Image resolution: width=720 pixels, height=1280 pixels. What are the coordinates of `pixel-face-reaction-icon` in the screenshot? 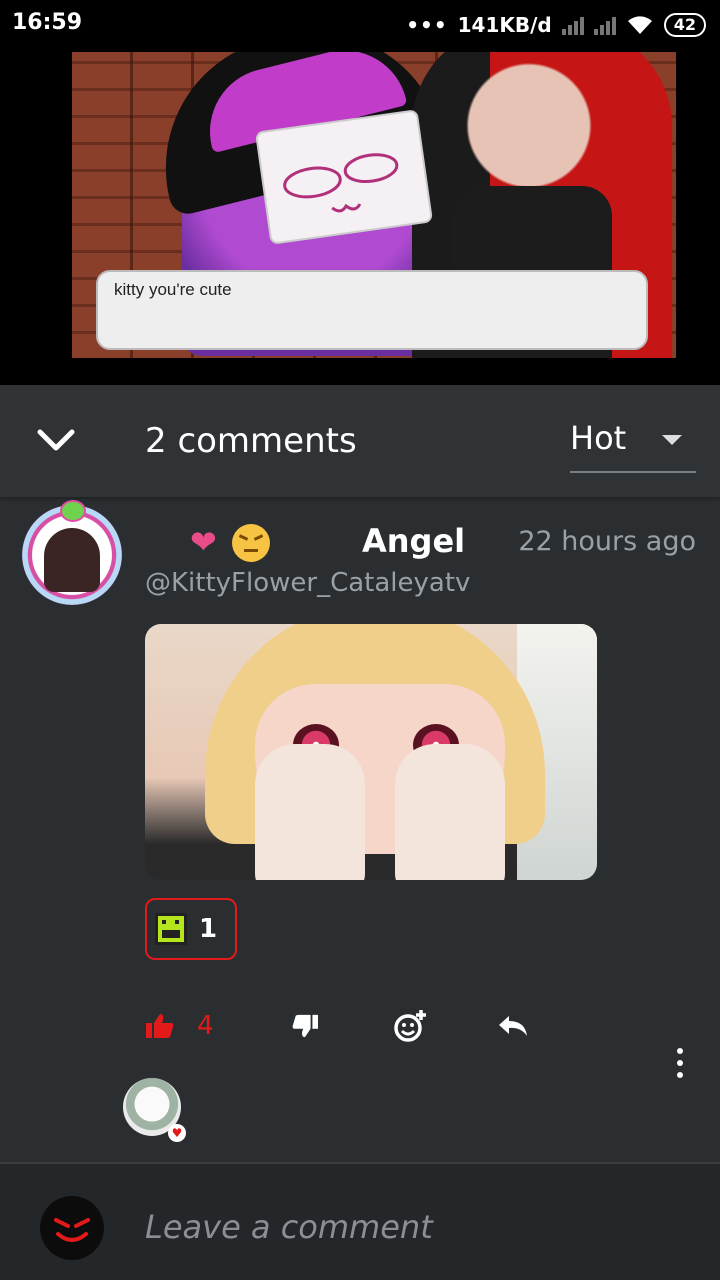 It's located at (171, 929).